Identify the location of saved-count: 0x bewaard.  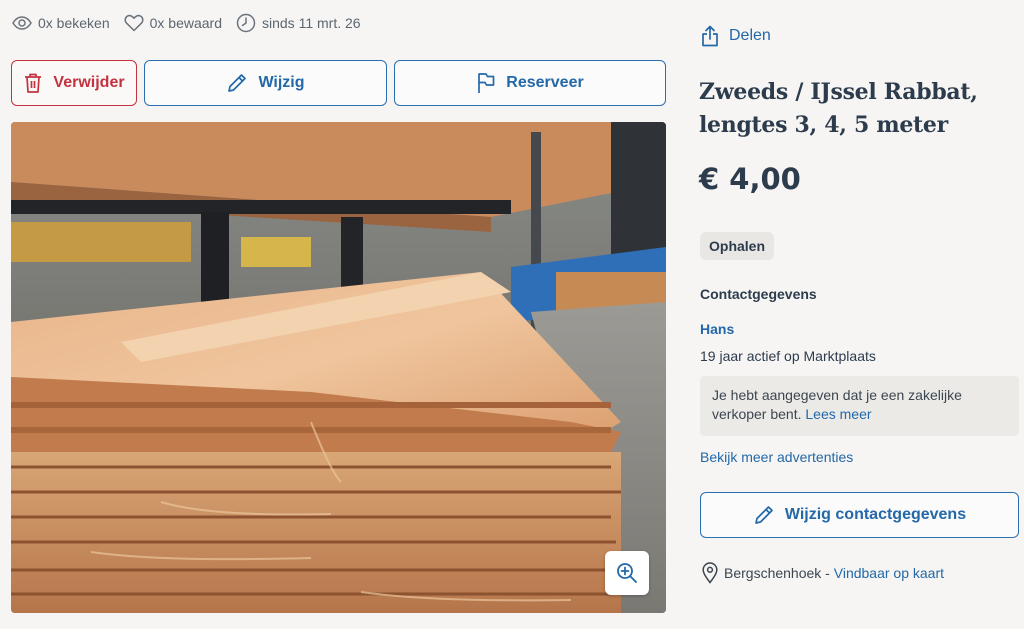
(185, 23).